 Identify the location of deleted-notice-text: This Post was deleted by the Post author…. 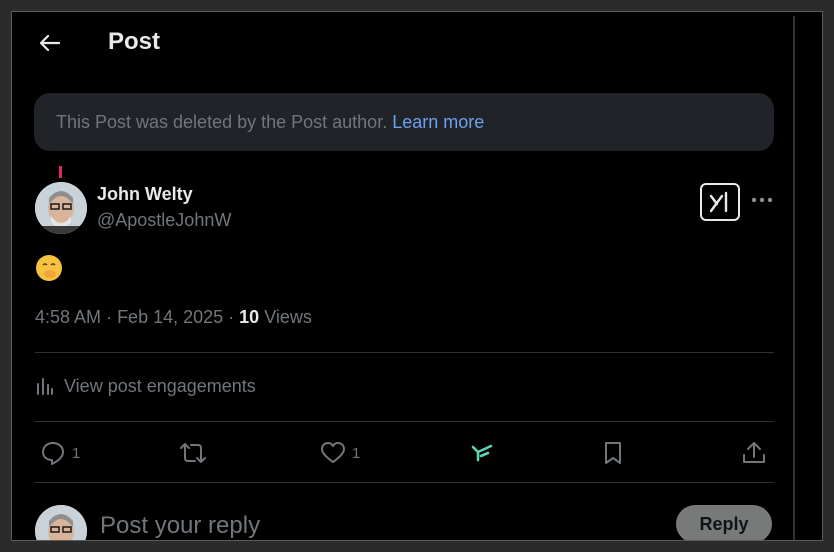
(222, 121).